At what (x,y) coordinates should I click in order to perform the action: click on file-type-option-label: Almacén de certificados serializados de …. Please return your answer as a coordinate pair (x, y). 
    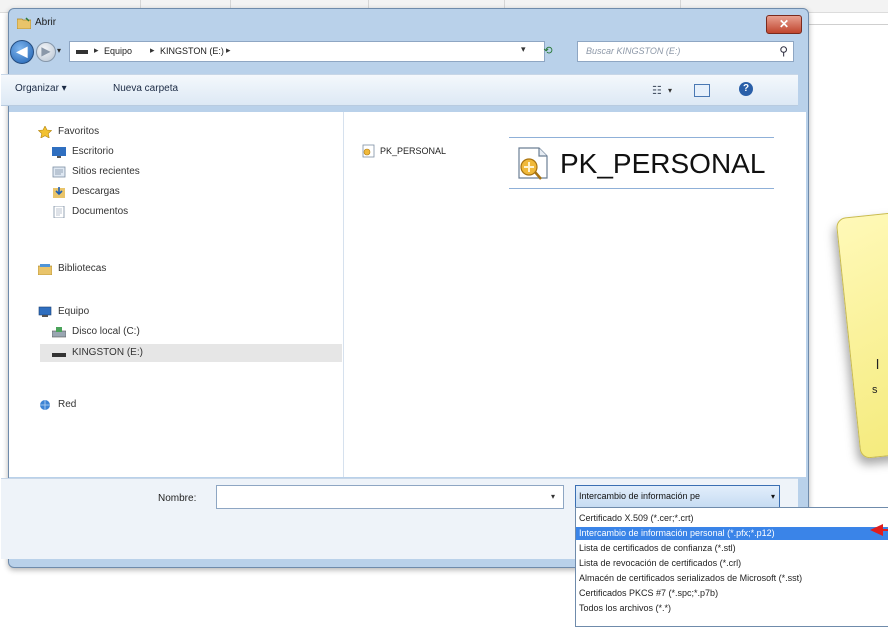
    Looking at the image, I should click on (691, 578).